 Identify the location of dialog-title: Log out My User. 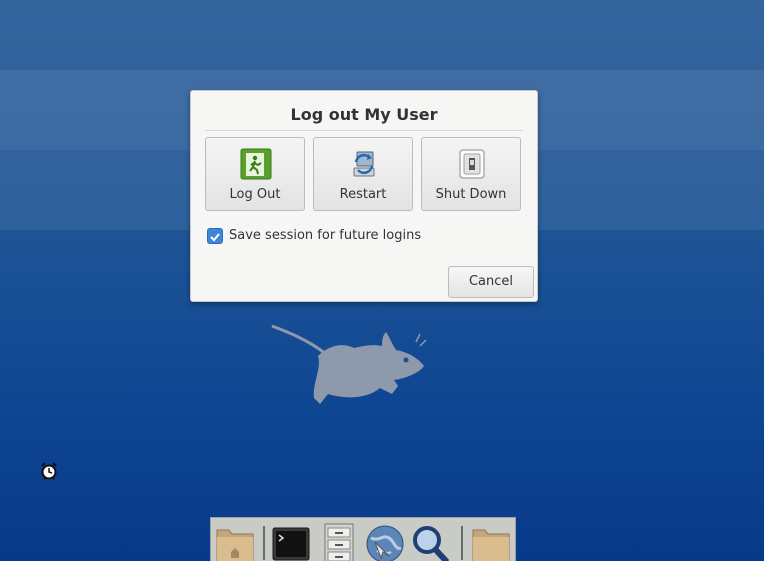
(364, 114).